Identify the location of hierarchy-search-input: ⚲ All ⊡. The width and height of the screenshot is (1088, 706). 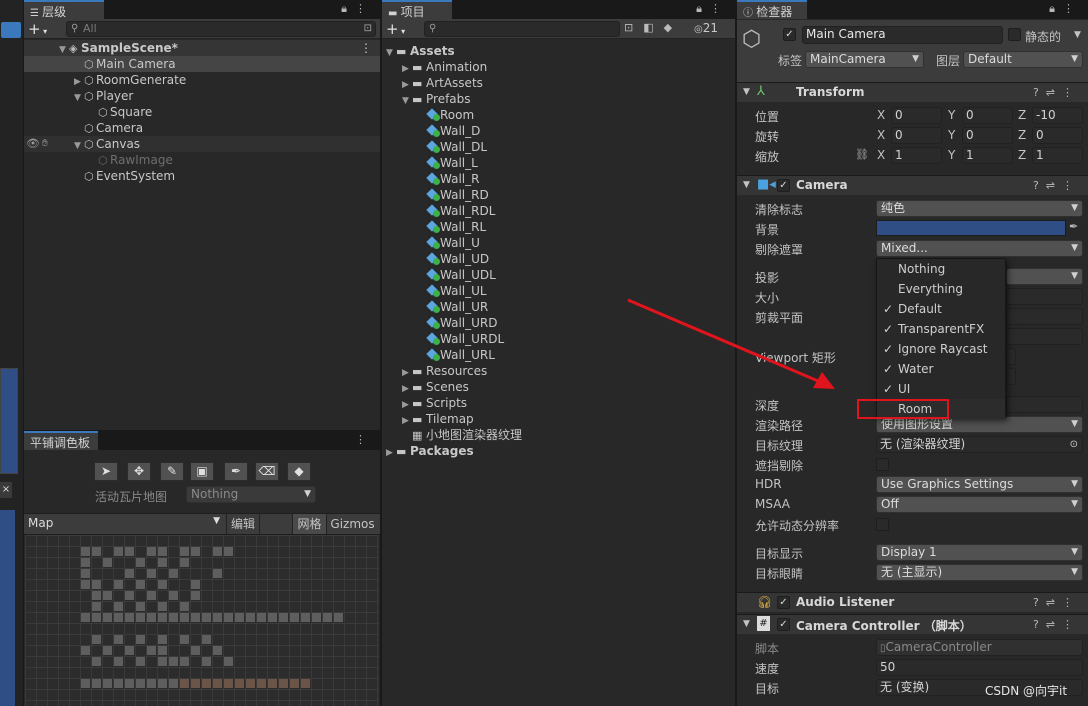
(221, 29).